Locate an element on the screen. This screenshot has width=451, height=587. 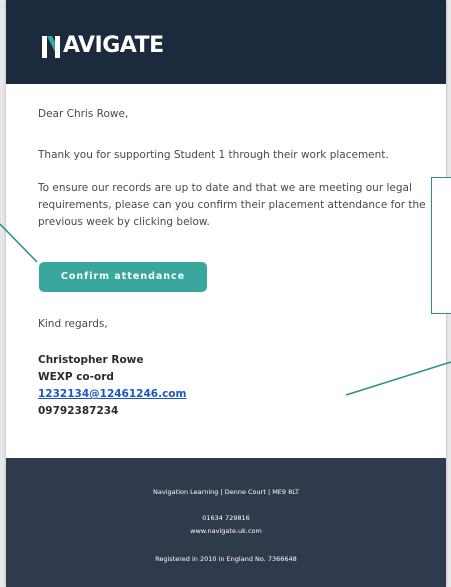
signature-phone: 09792387234 is located at coordinates (78, 411).